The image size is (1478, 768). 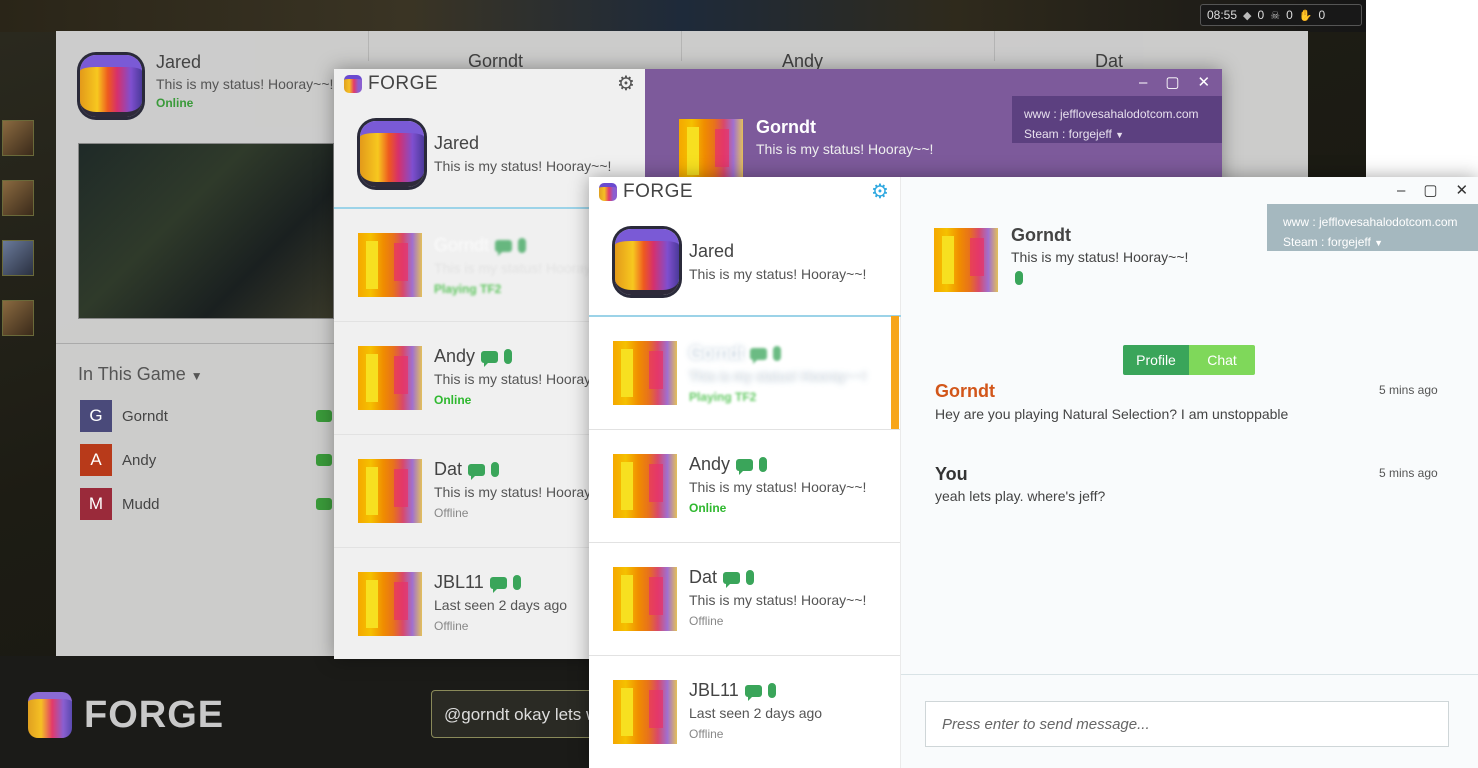 I want to click on tab-profile: Profile, so click(x=1156, y=360).